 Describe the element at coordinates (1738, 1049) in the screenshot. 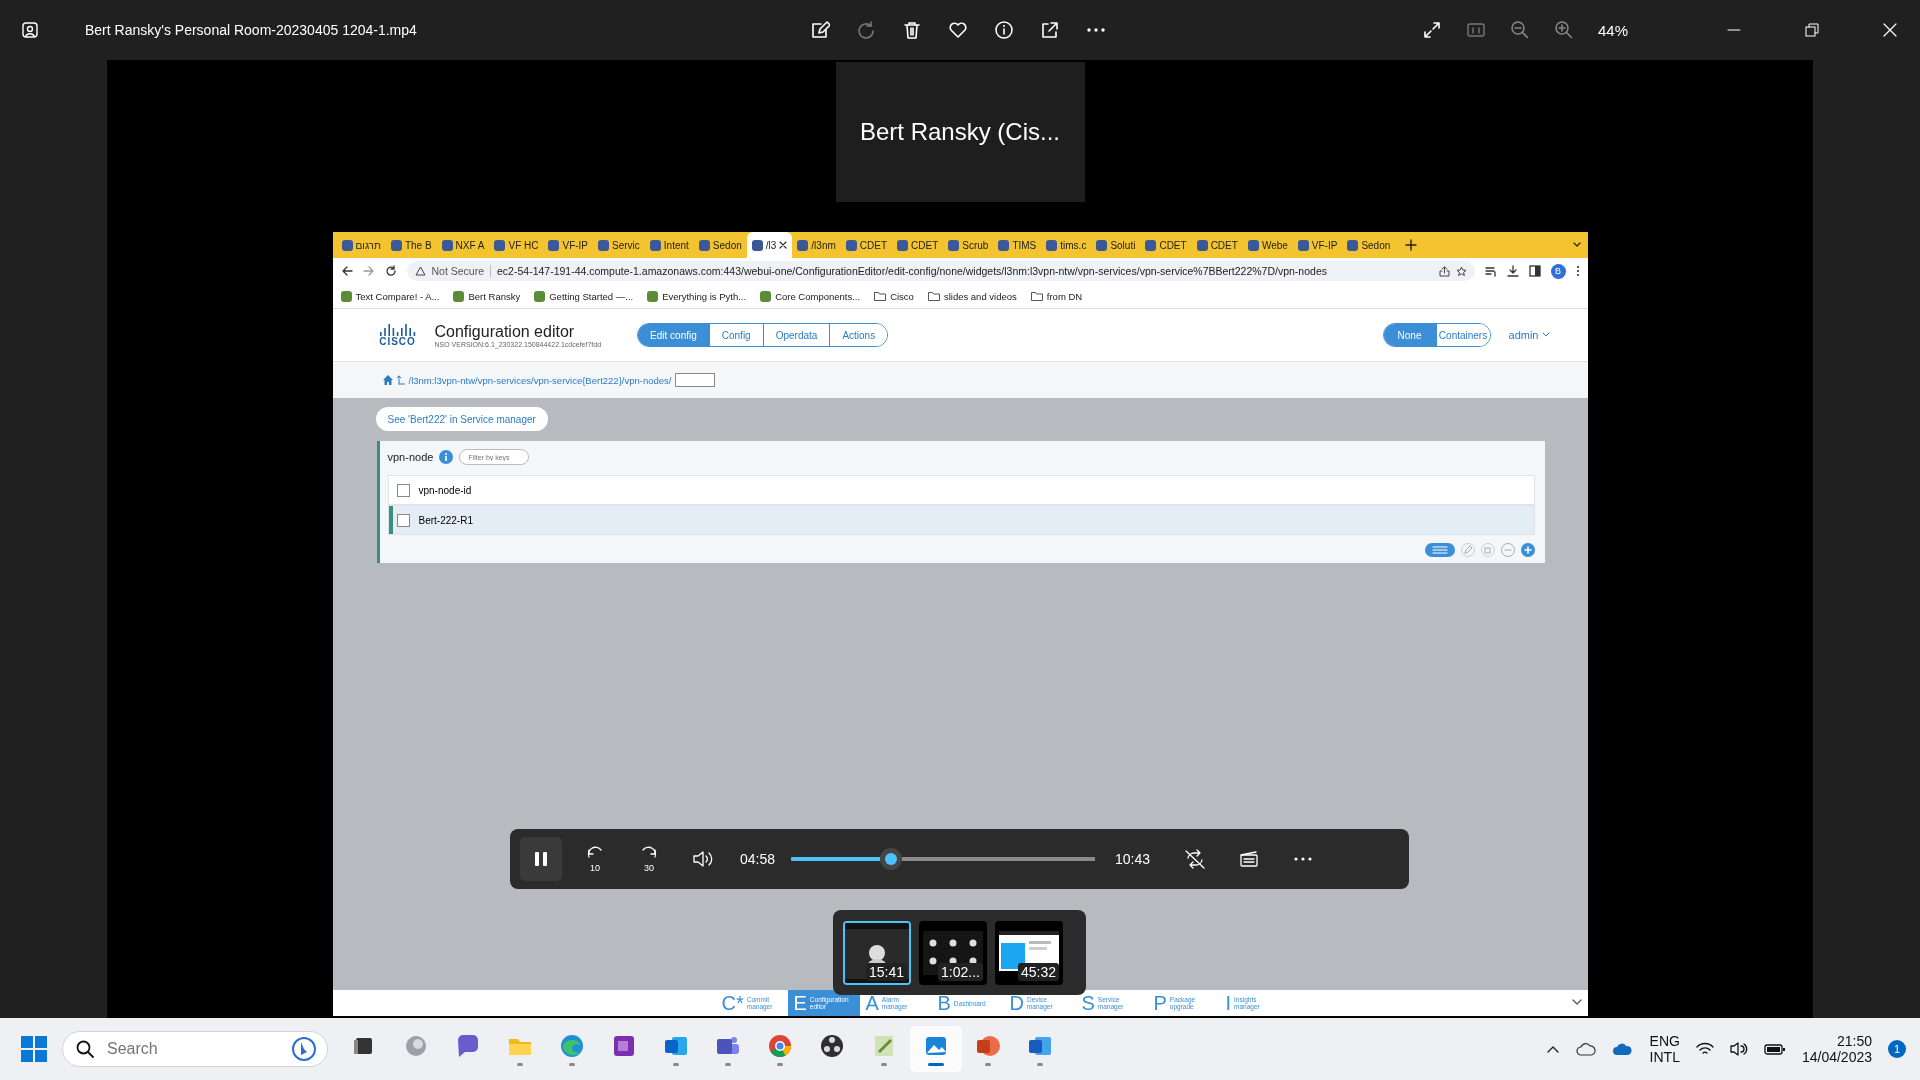

I see `volume-icon` at that location.